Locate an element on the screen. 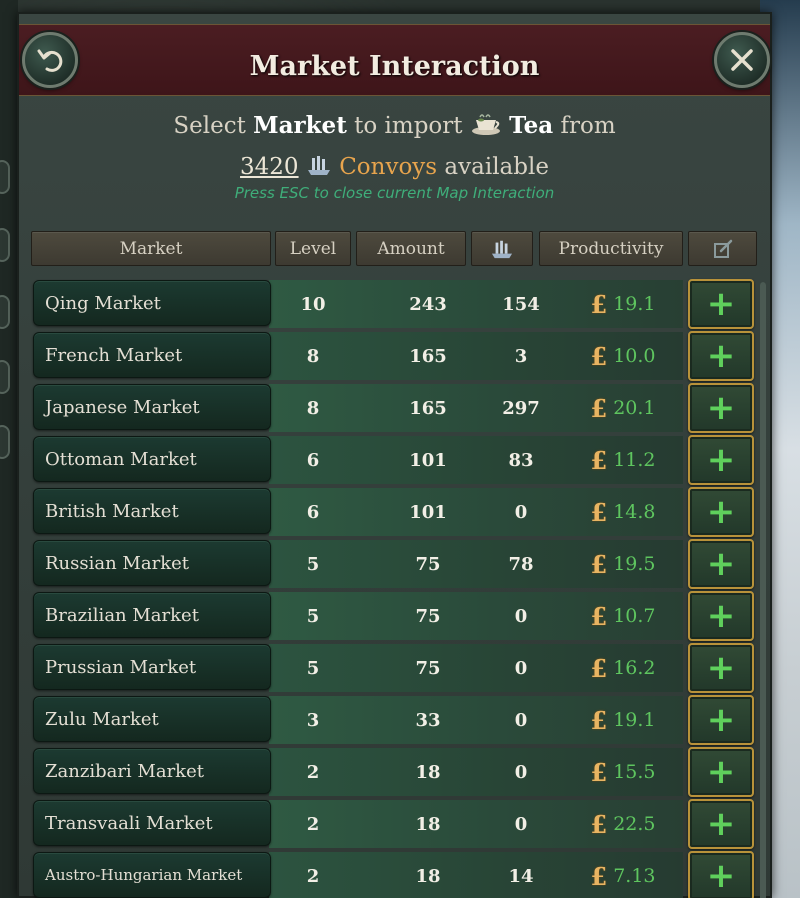 This screenshot has width=800, height=898. market-level: 10 is located at coordinates (313, 304).